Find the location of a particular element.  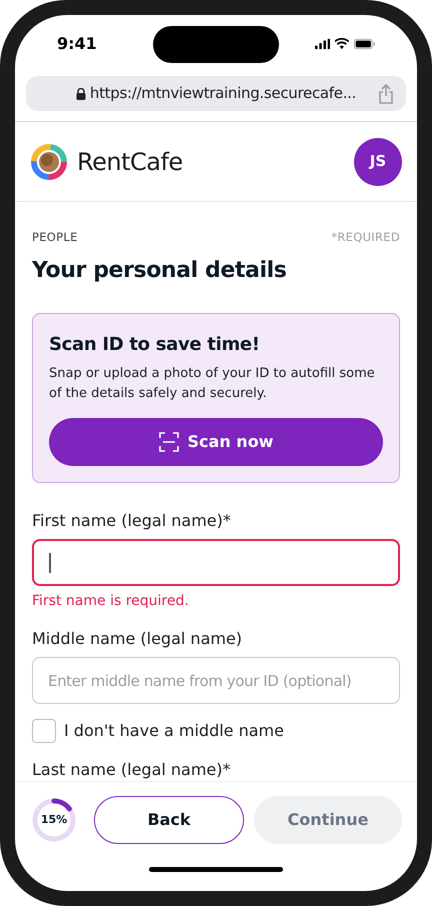

text-cursor is located at coordinates (50, 562).